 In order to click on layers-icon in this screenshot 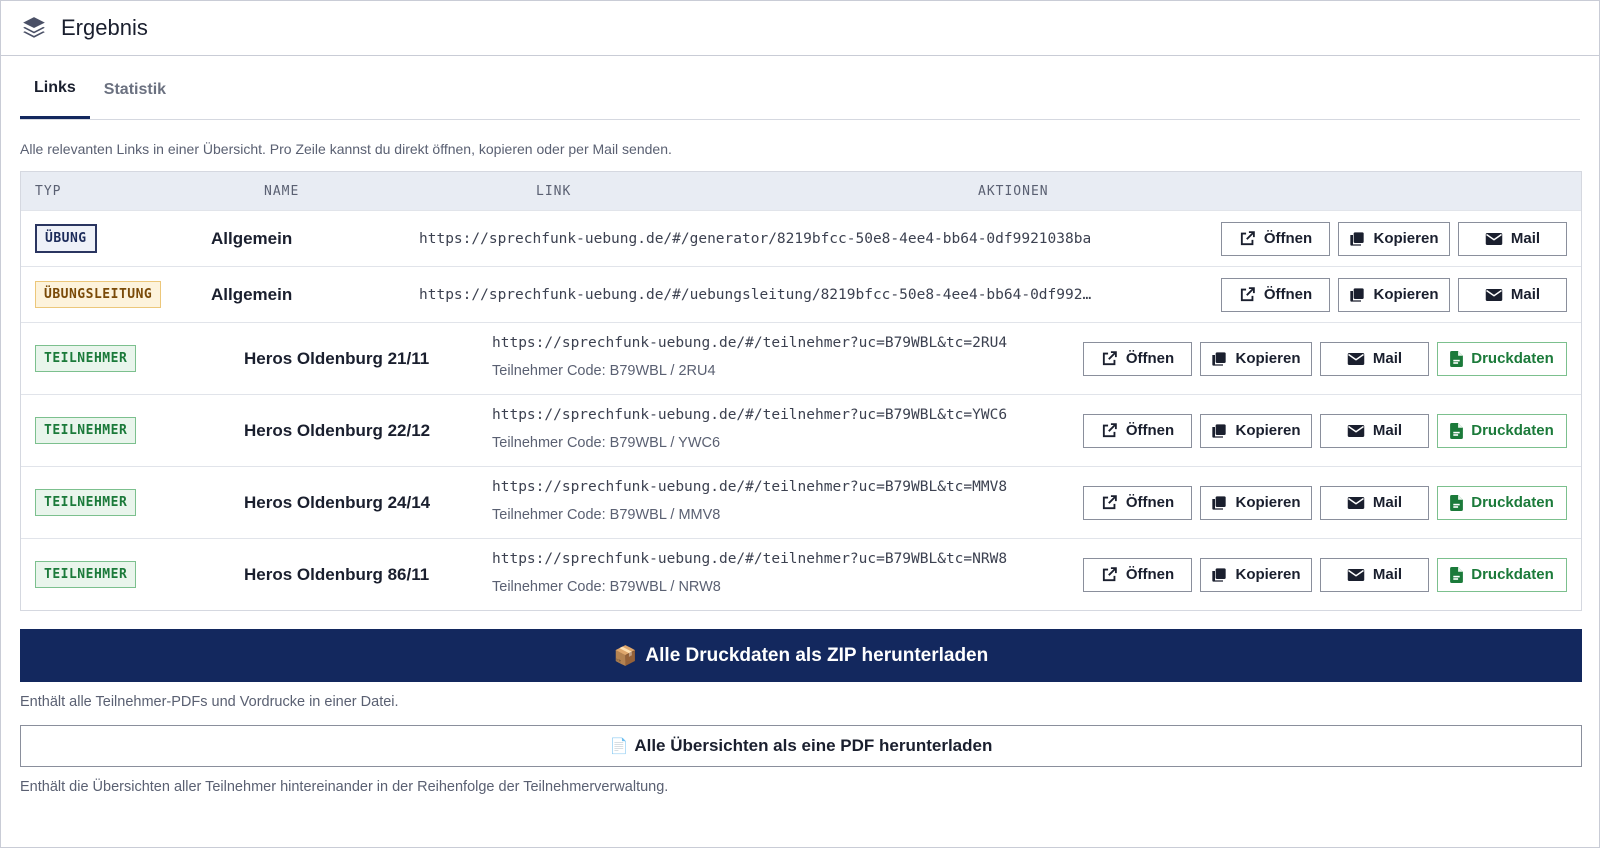, I will do `click(34, 28)`.